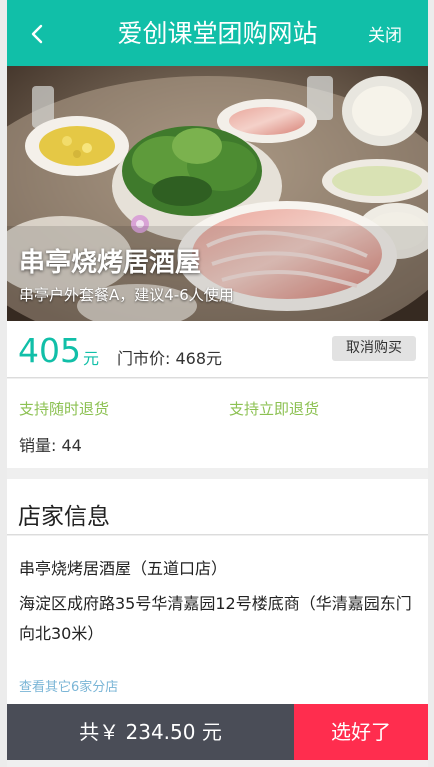  Describe the element at coordinates (217, 507) in the screenshot. I see `shop-info-header: 店家信息` at that location.